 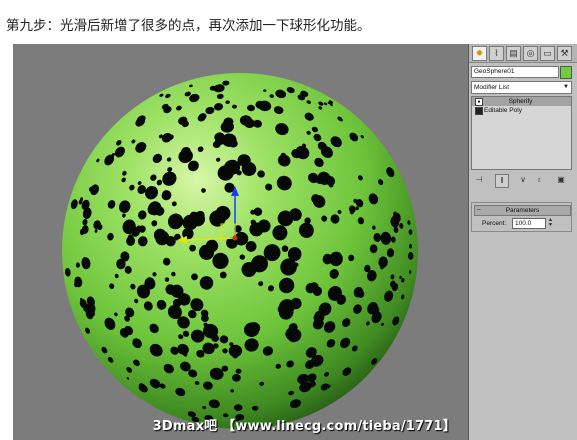 I want to click on hierarchy-icon: ▤, so click(x=513, y=53).